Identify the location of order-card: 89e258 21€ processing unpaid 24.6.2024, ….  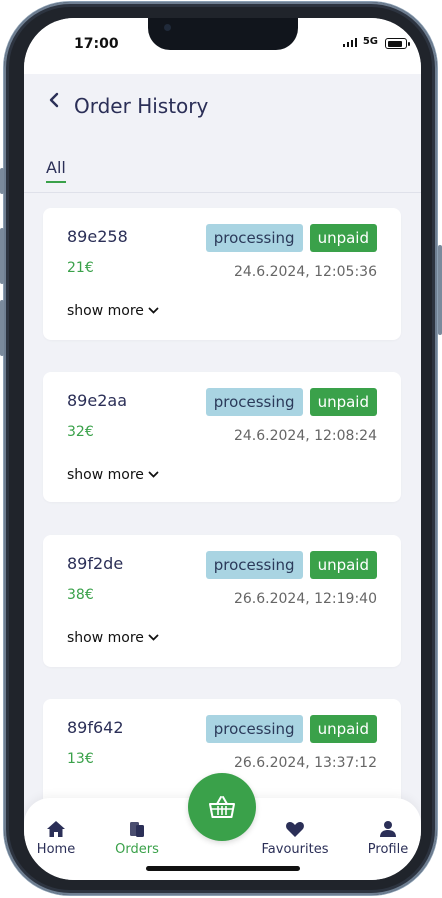
(222, 274).